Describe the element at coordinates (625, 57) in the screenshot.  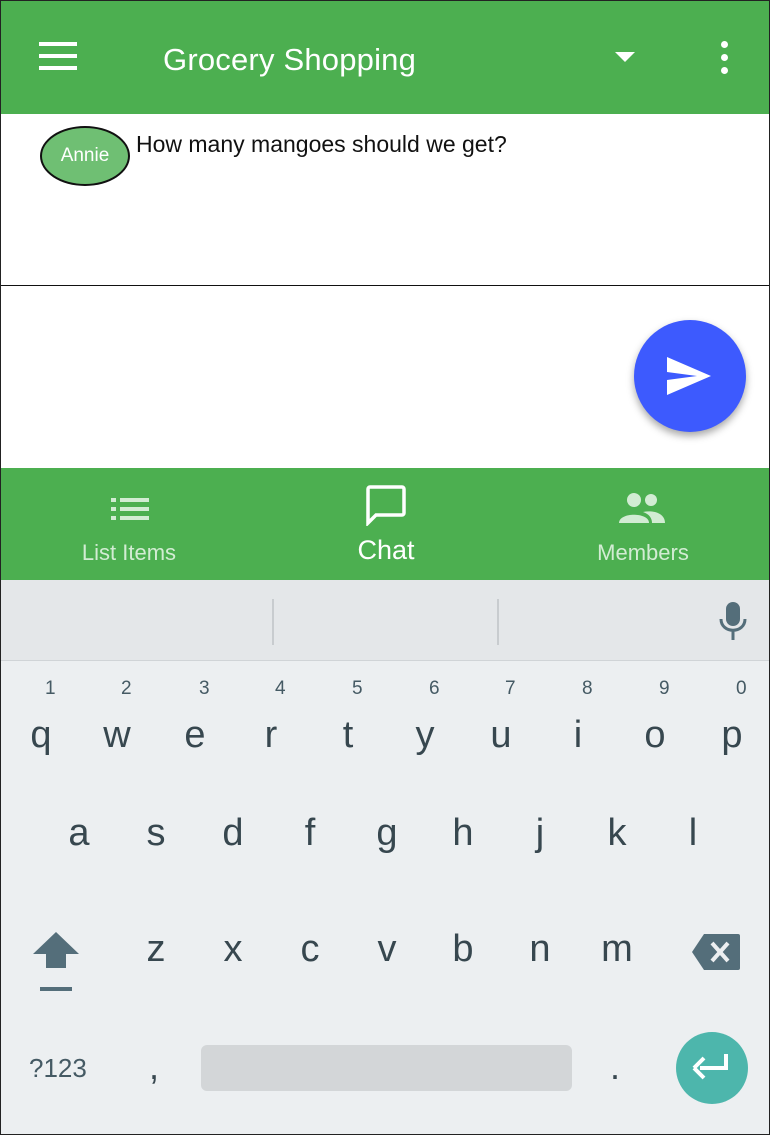
I see `caret-down-icon` at that location.